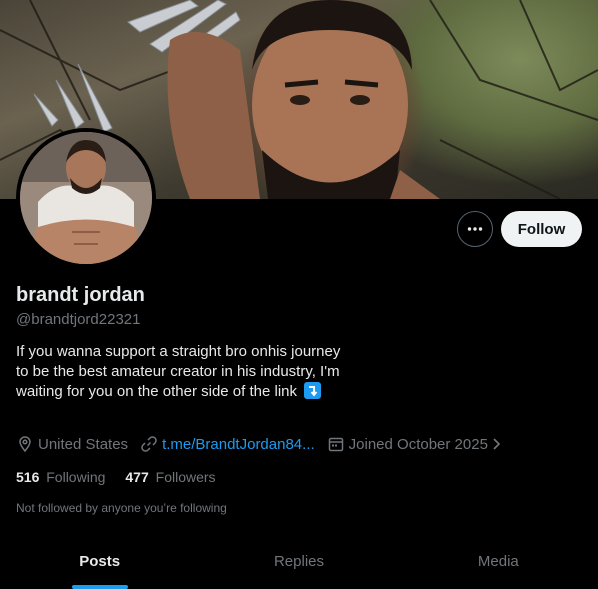  What do you see at coordinates (25, 444) in the screenshot?
I see `location-pin-icon` at bounding box center [25, 444].